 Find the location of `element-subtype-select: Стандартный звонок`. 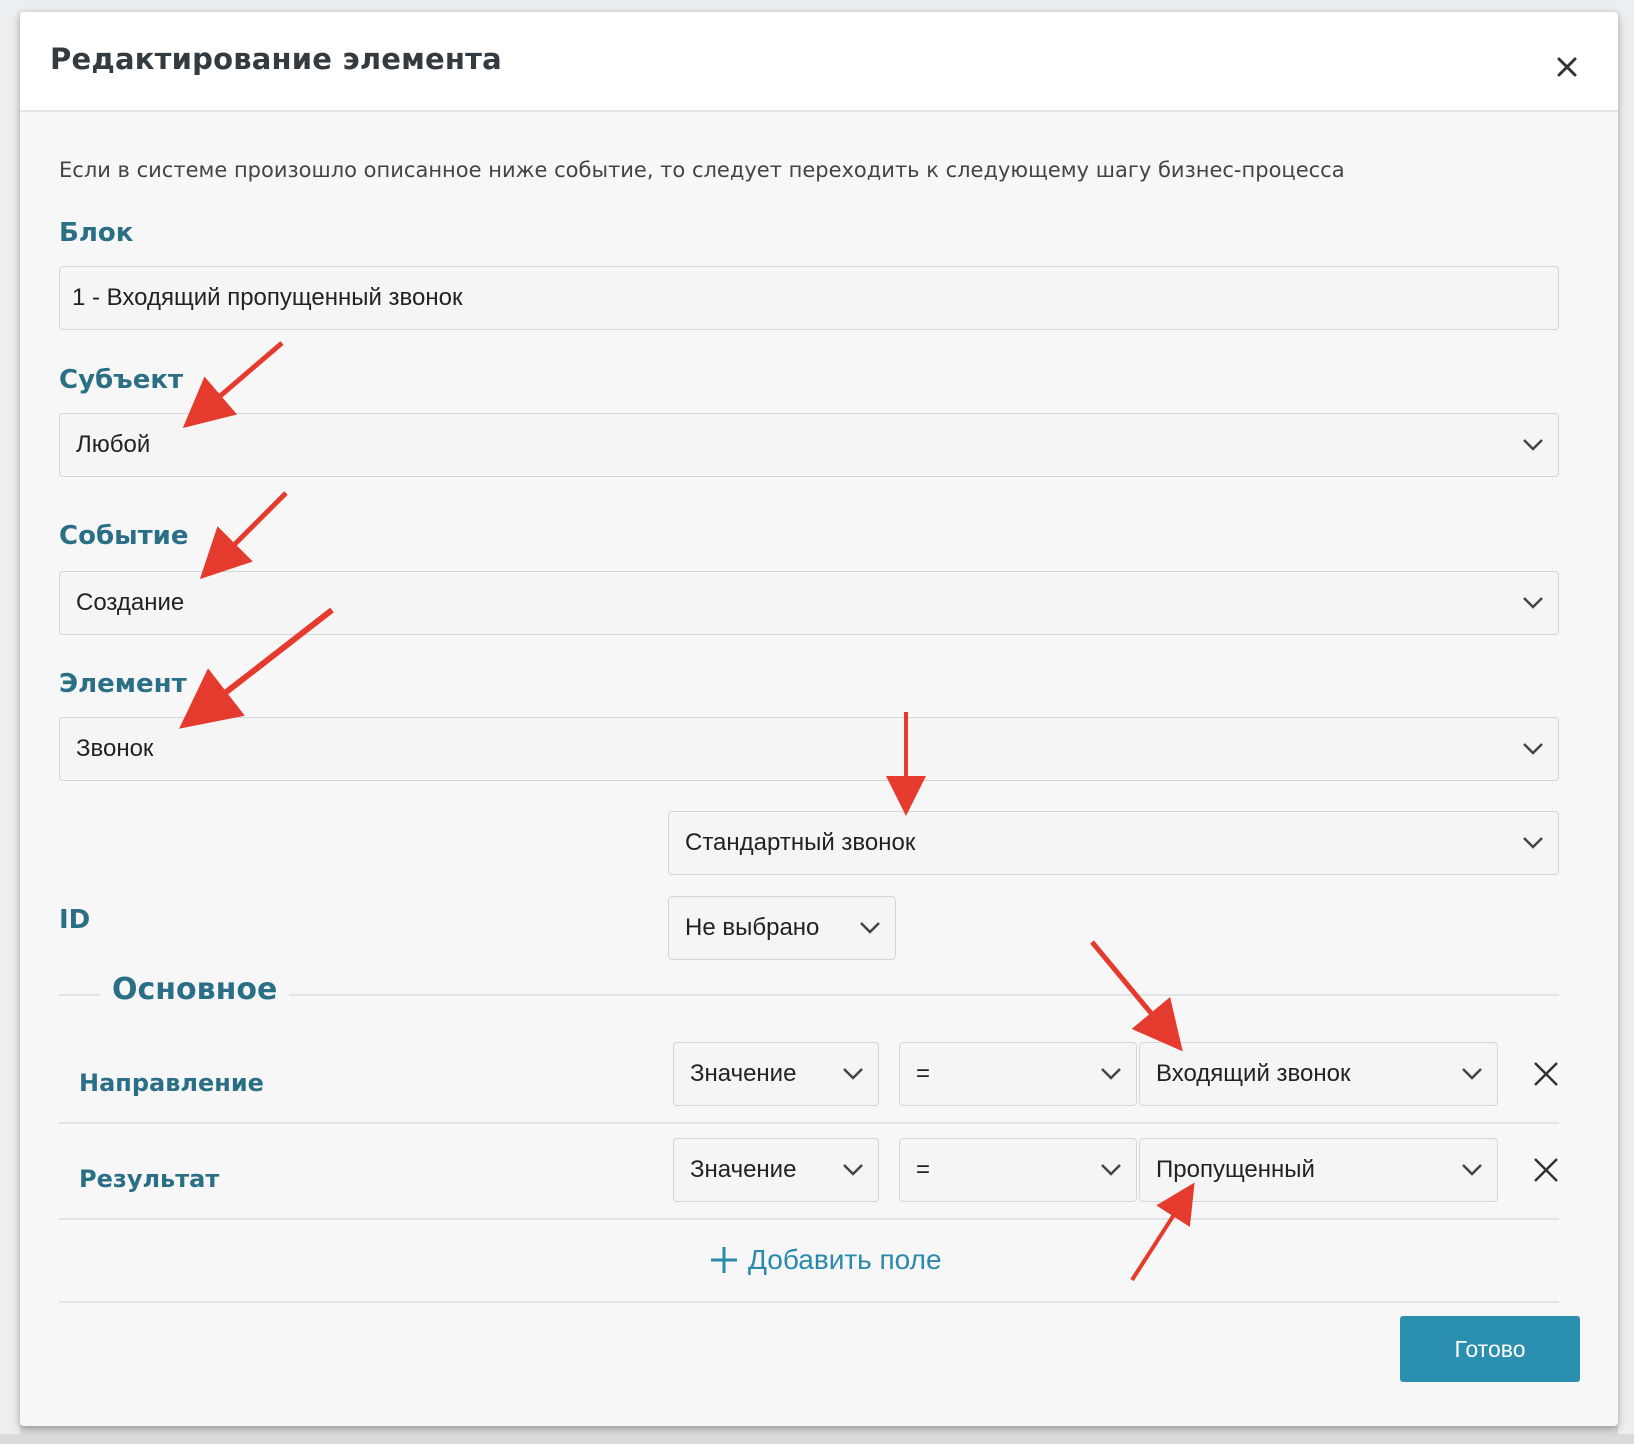

element-subtype-select: Стандартный звонок is located at coordinates (1113, 843).